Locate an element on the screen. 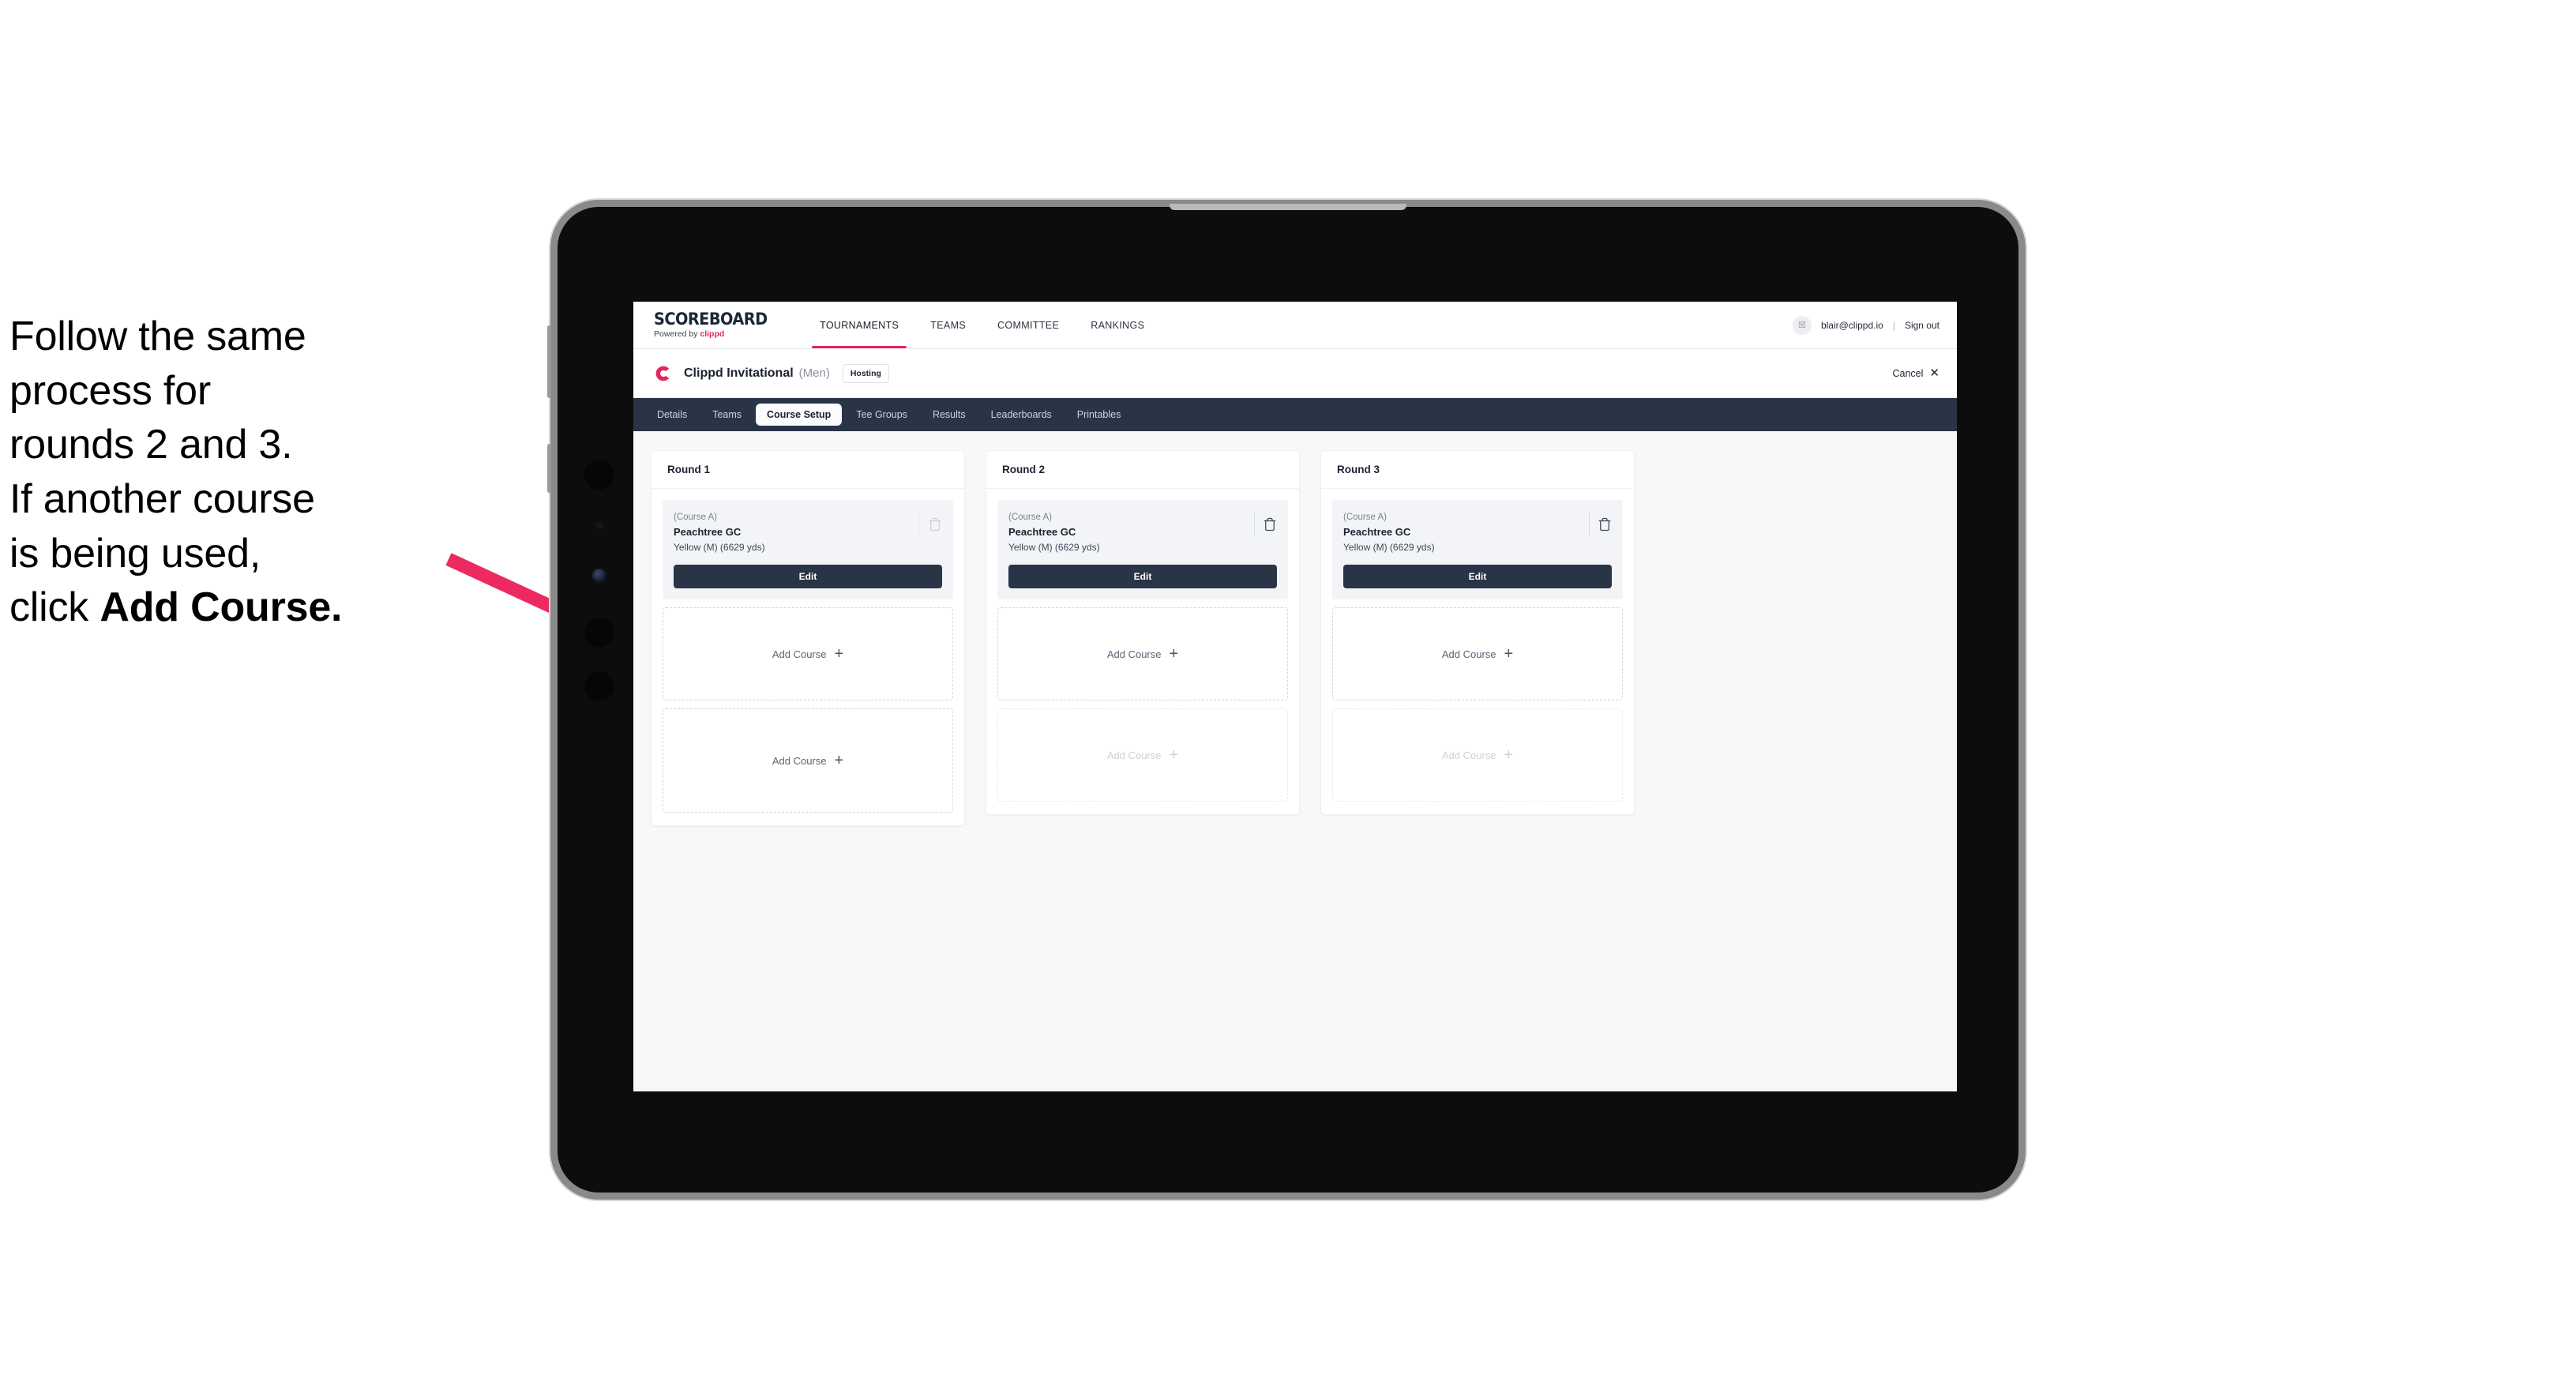 This screenshot has width=2576, height=1386. round-title: Round 3 is located at coordinates (1477, 469).